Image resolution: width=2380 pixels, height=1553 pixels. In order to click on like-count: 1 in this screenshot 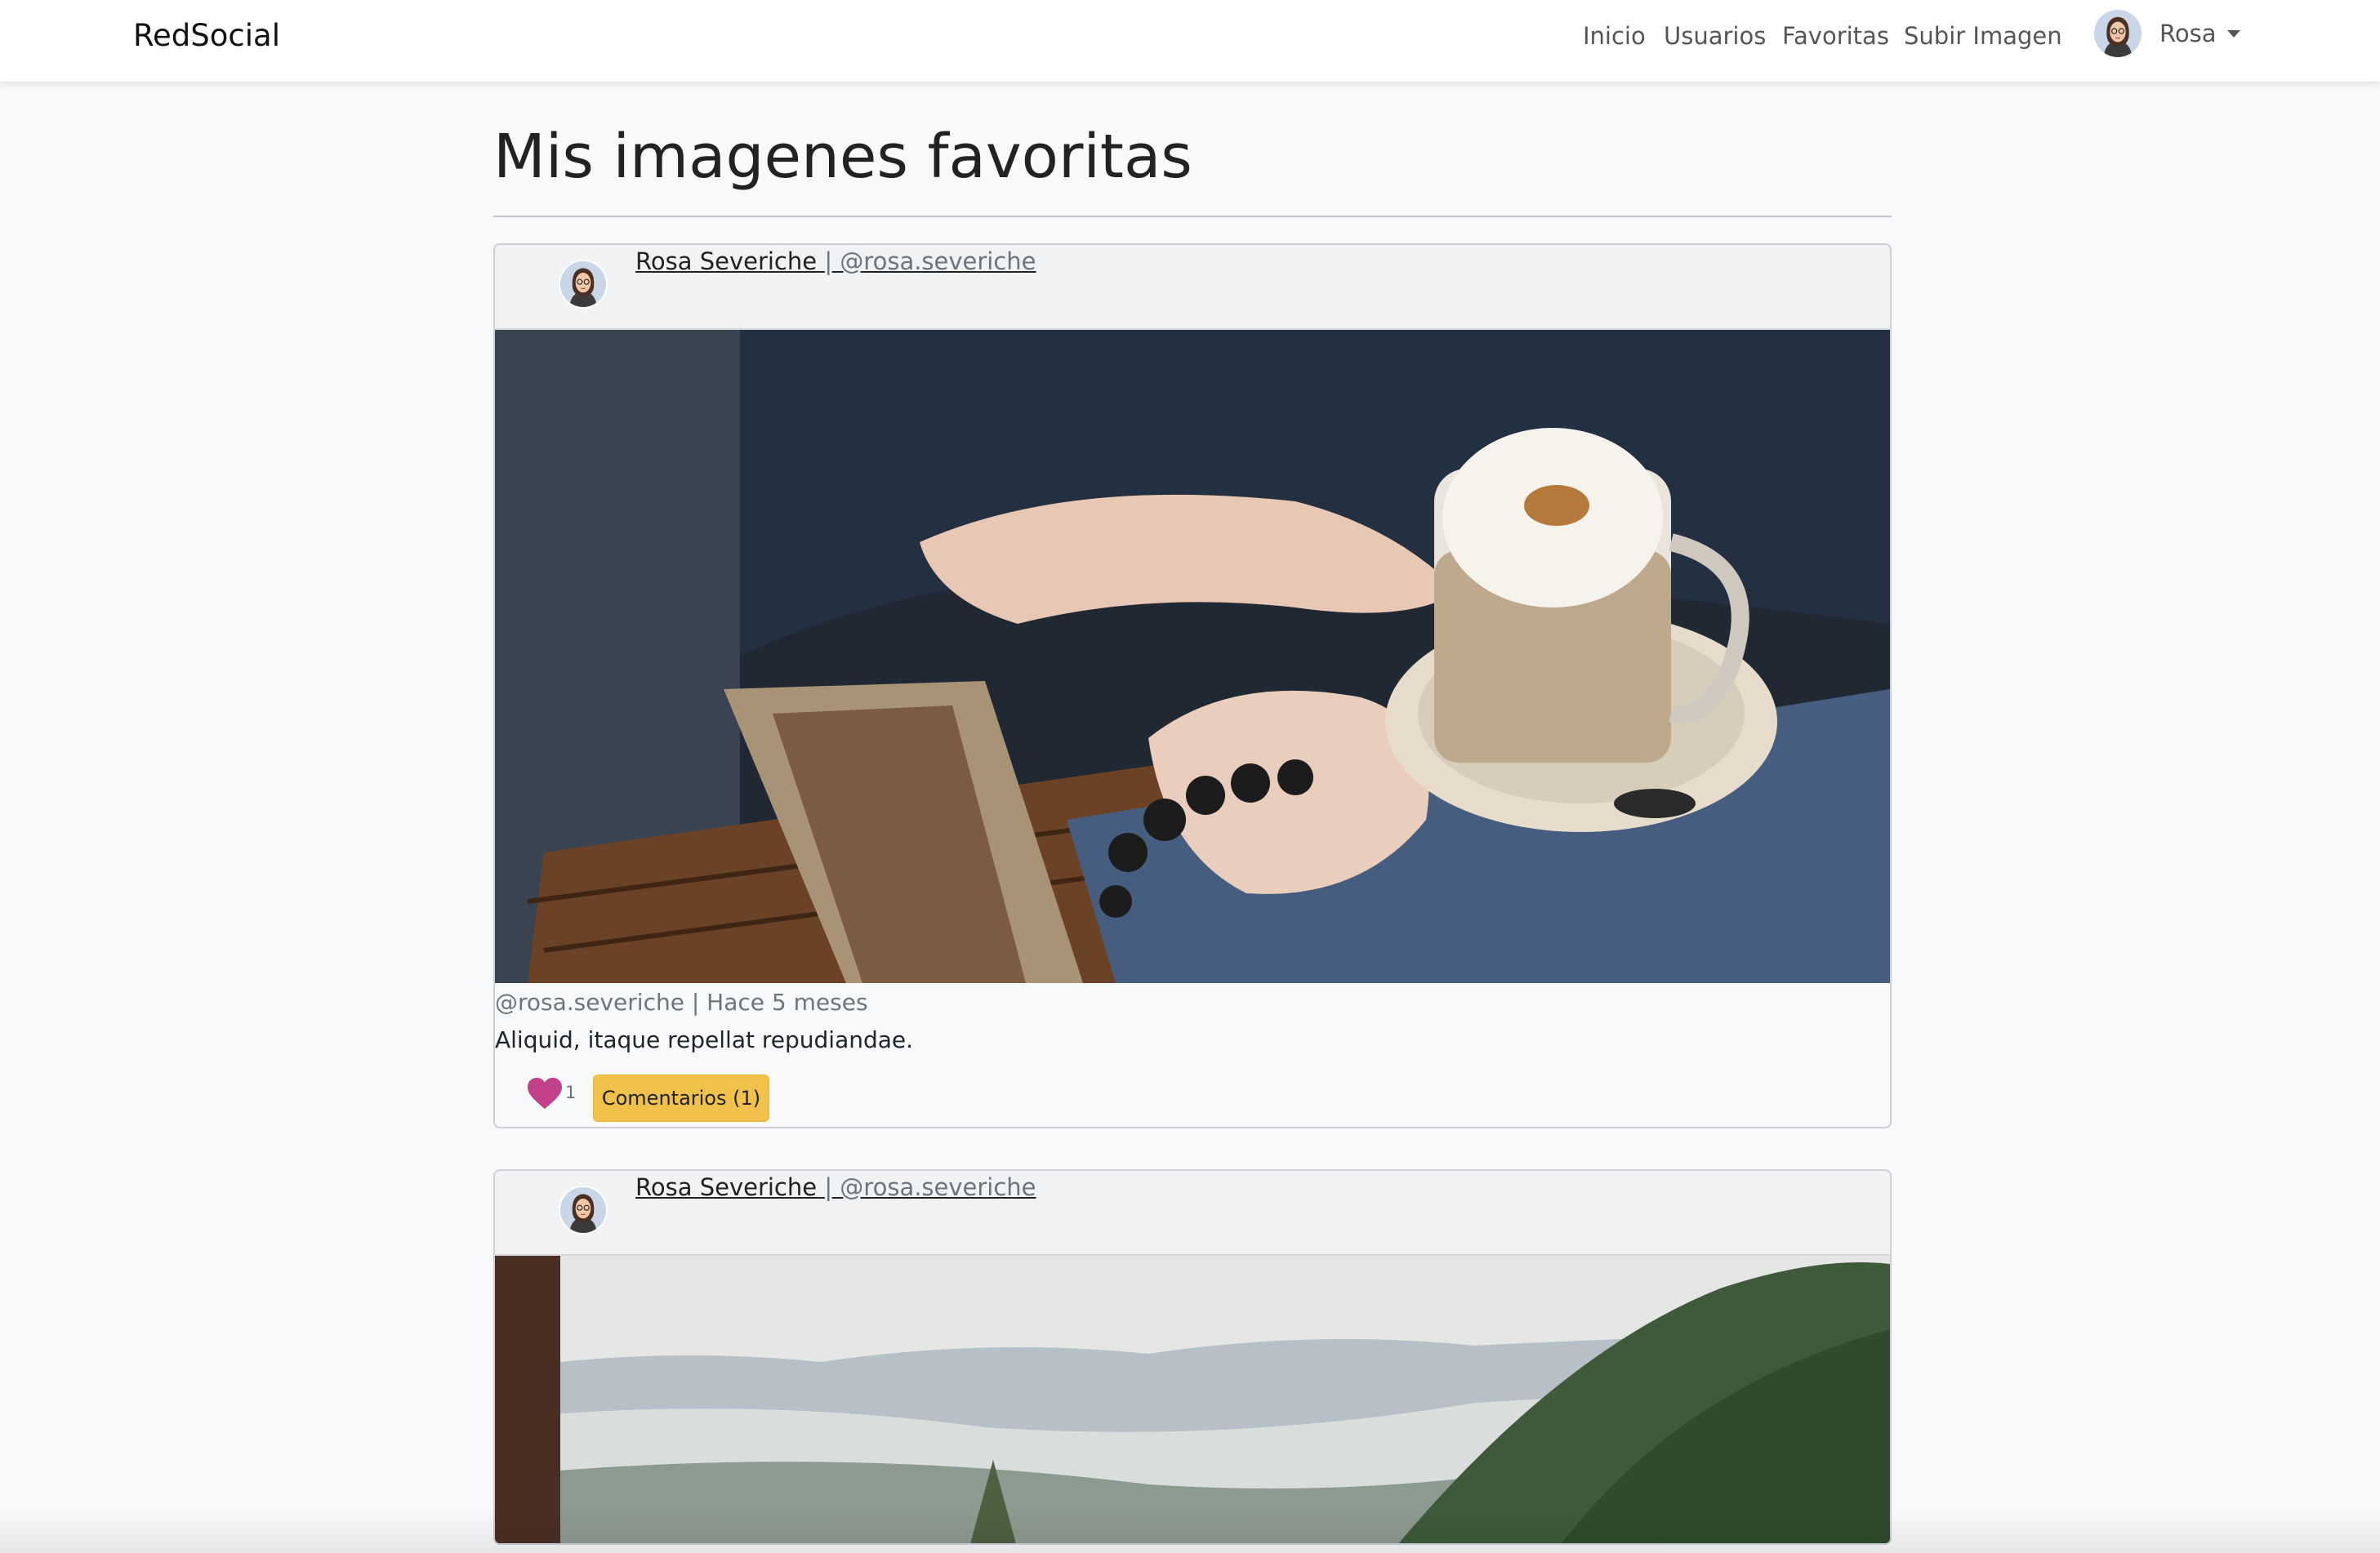, I will do `click(571, 1092)`.